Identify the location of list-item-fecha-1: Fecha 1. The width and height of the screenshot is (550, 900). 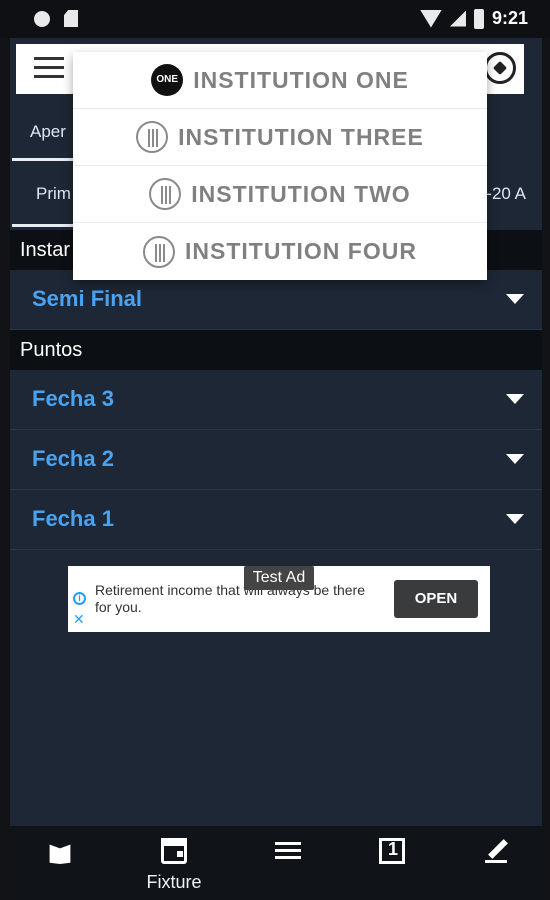
(276, 520).